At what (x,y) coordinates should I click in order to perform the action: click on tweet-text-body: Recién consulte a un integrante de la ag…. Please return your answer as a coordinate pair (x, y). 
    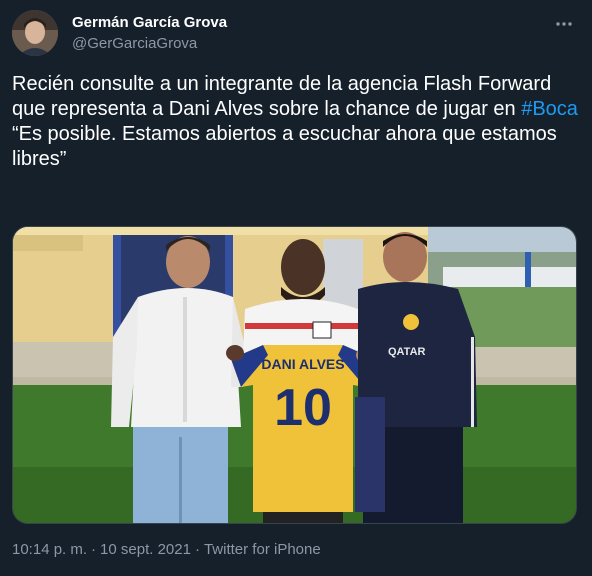
    Looking at the image, I should click on (282, 96).